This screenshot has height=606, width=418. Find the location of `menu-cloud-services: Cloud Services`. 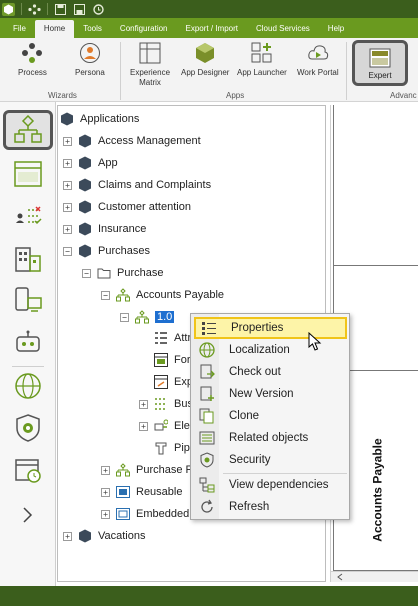

menu-cloud-services: Cloud Services is located at coordinates (283, 29).